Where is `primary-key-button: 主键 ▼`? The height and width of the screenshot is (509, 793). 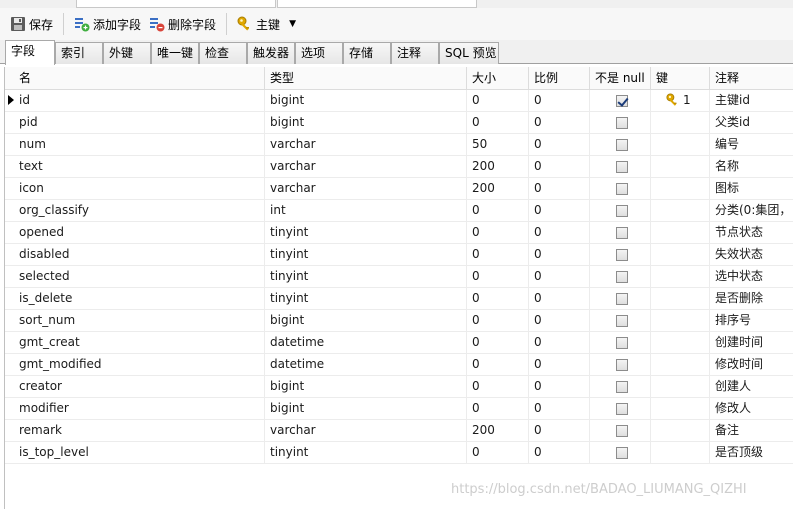 primary-key-button: 主键 ▼ is located at coordinates (266, 24).